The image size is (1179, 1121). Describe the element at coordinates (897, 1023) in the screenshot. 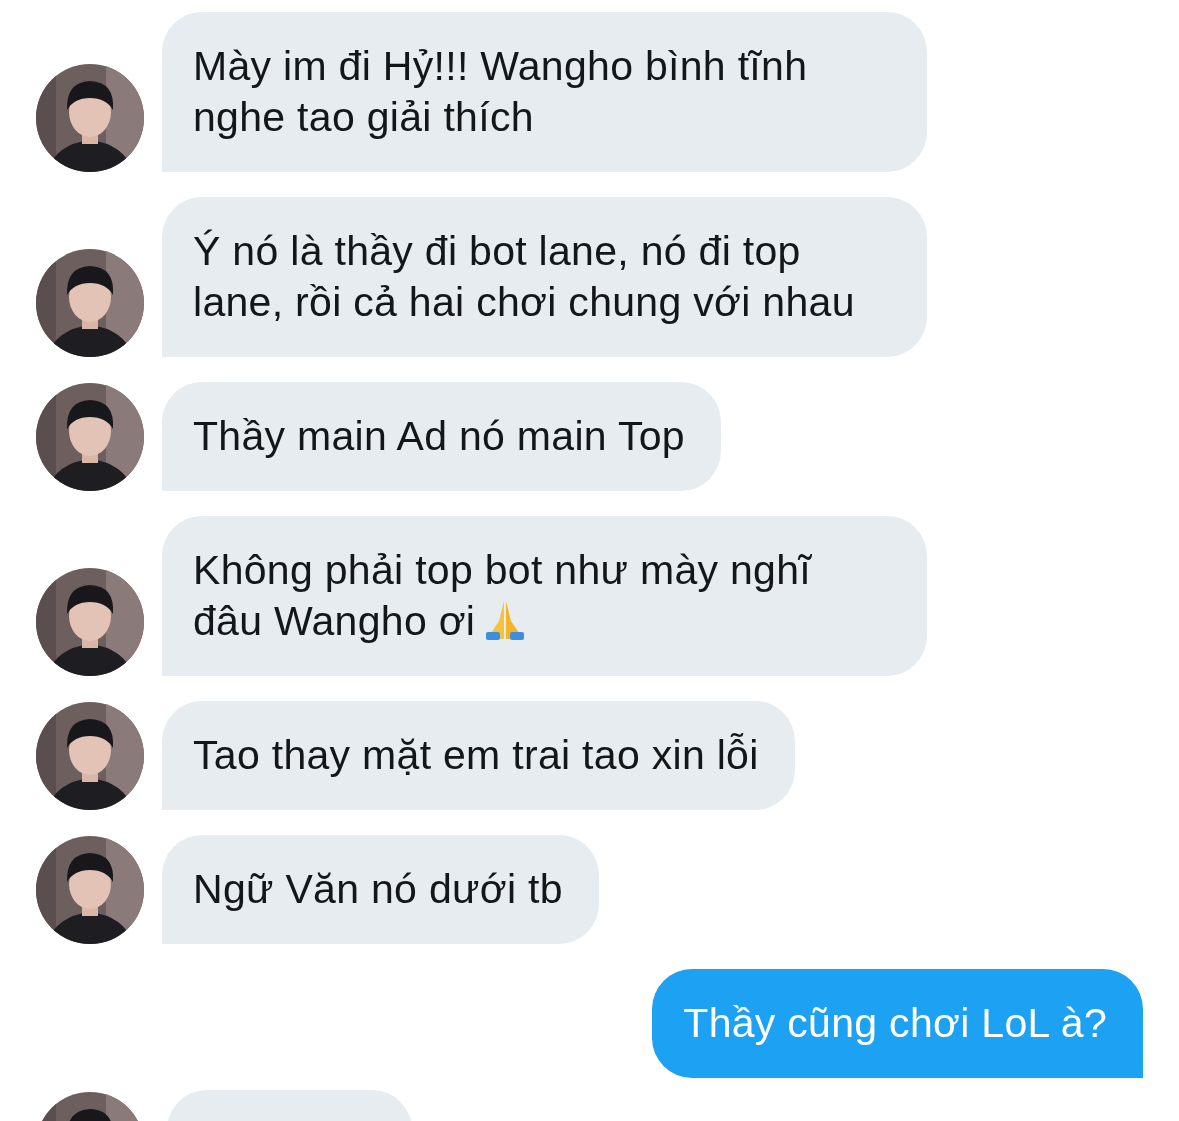

I see `message-bubble: Thầy cũng chơi LoL à?` at that location.